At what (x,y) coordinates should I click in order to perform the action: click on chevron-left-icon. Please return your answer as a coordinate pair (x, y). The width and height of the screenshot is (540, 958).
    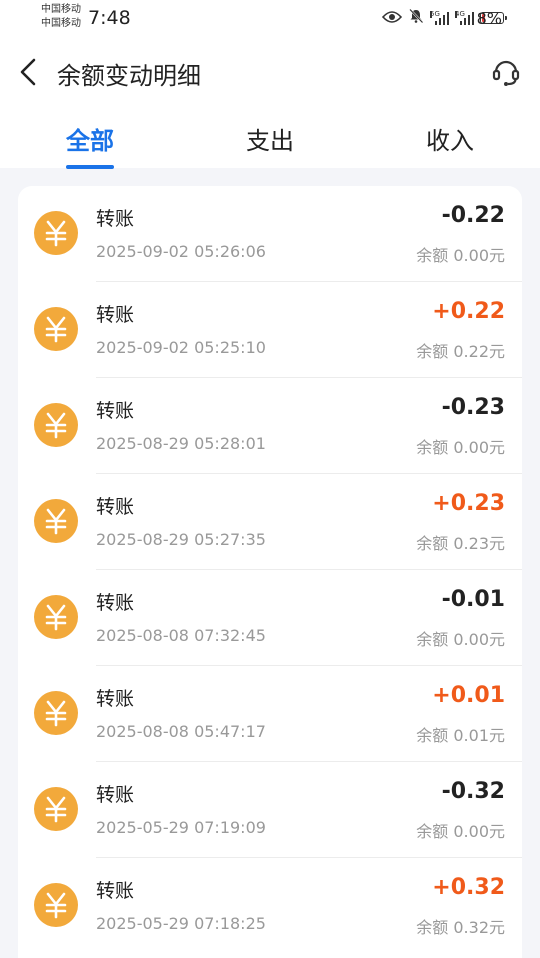
    Looking at the image, I should click on (28, 72).